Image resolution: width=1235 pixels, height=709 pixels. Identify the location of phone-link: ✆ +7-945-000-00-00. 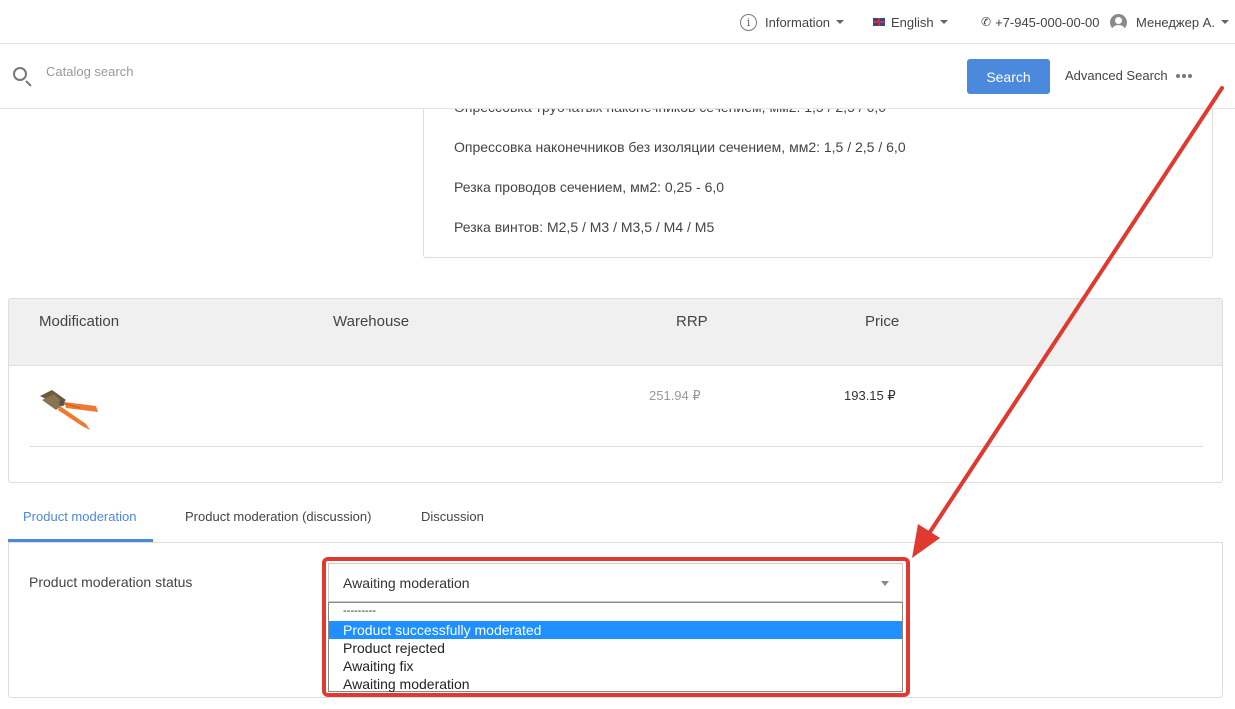
(1040, 22).